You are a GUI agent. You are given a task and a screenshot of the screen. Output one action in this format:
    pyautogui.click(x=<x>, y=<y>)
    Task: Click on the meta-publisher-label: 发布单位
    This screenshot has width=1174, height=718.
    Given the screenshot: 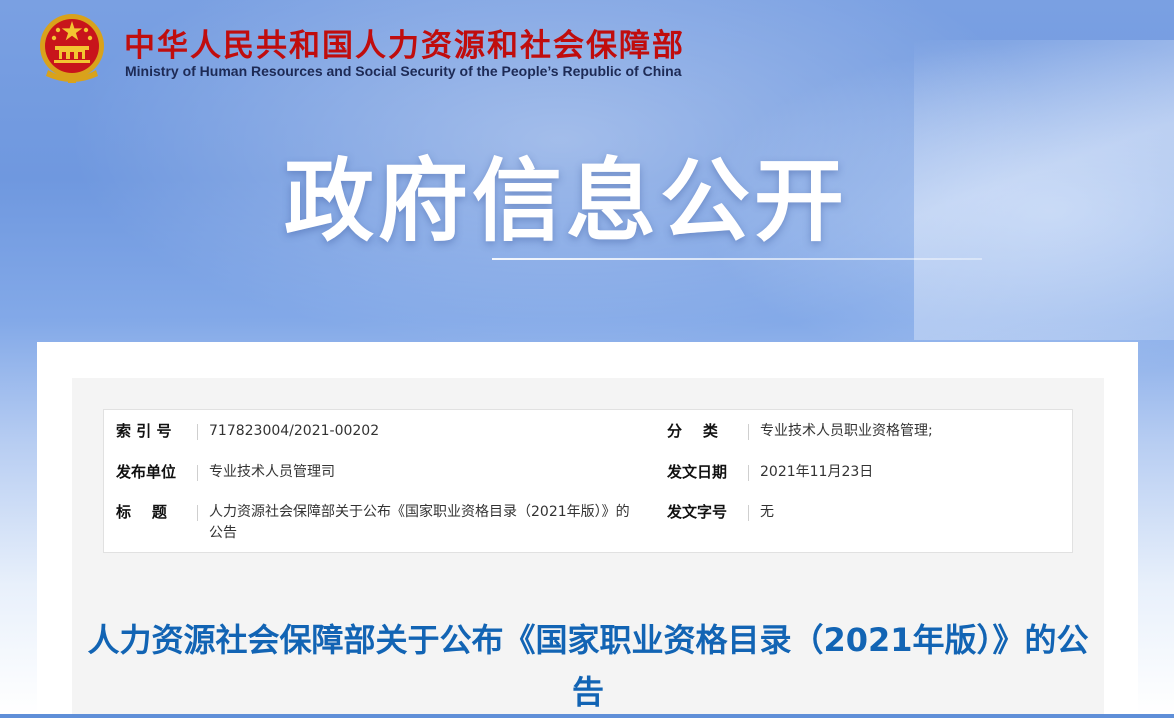 What is the action you would take?
    pyautogui.click(x=146, y=472)
    